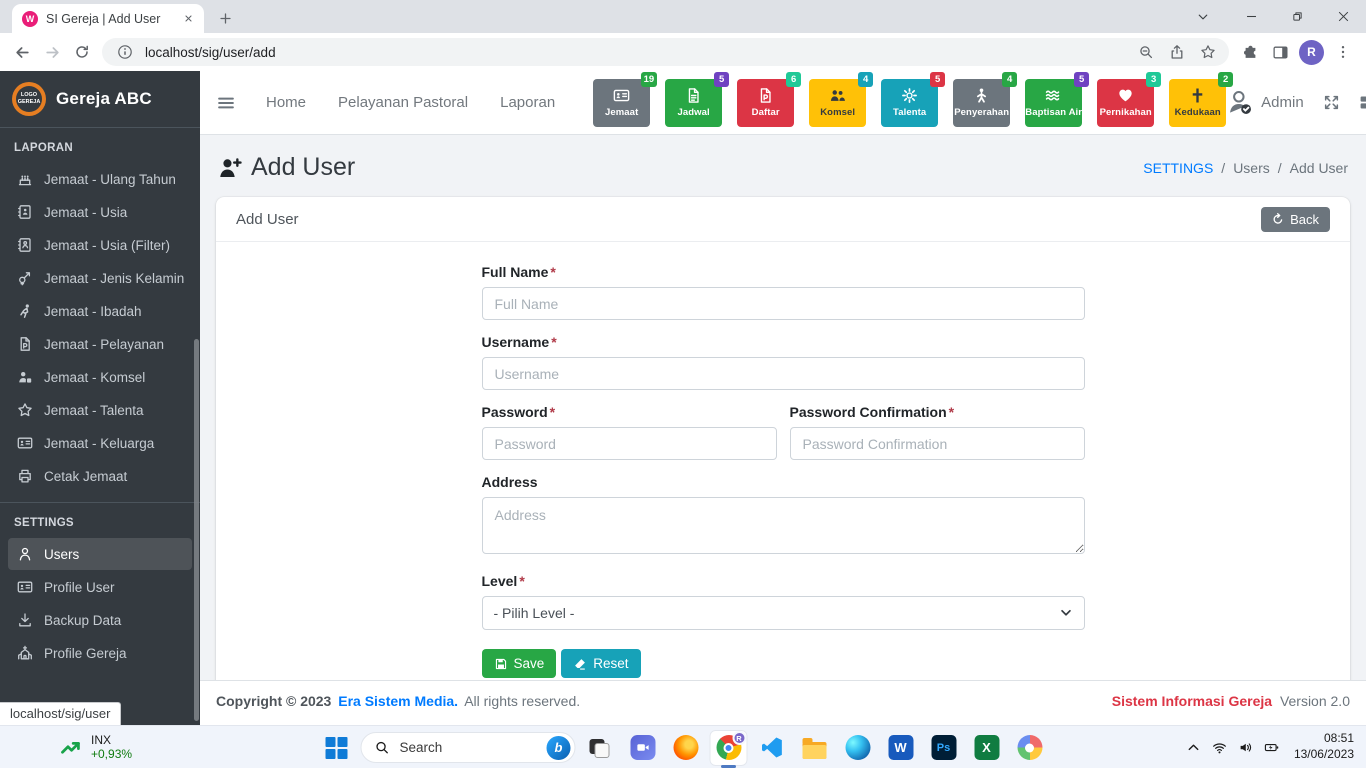  I want to click on nav-tile-penyerahan: Penyerahan 4, so click(985, 99).